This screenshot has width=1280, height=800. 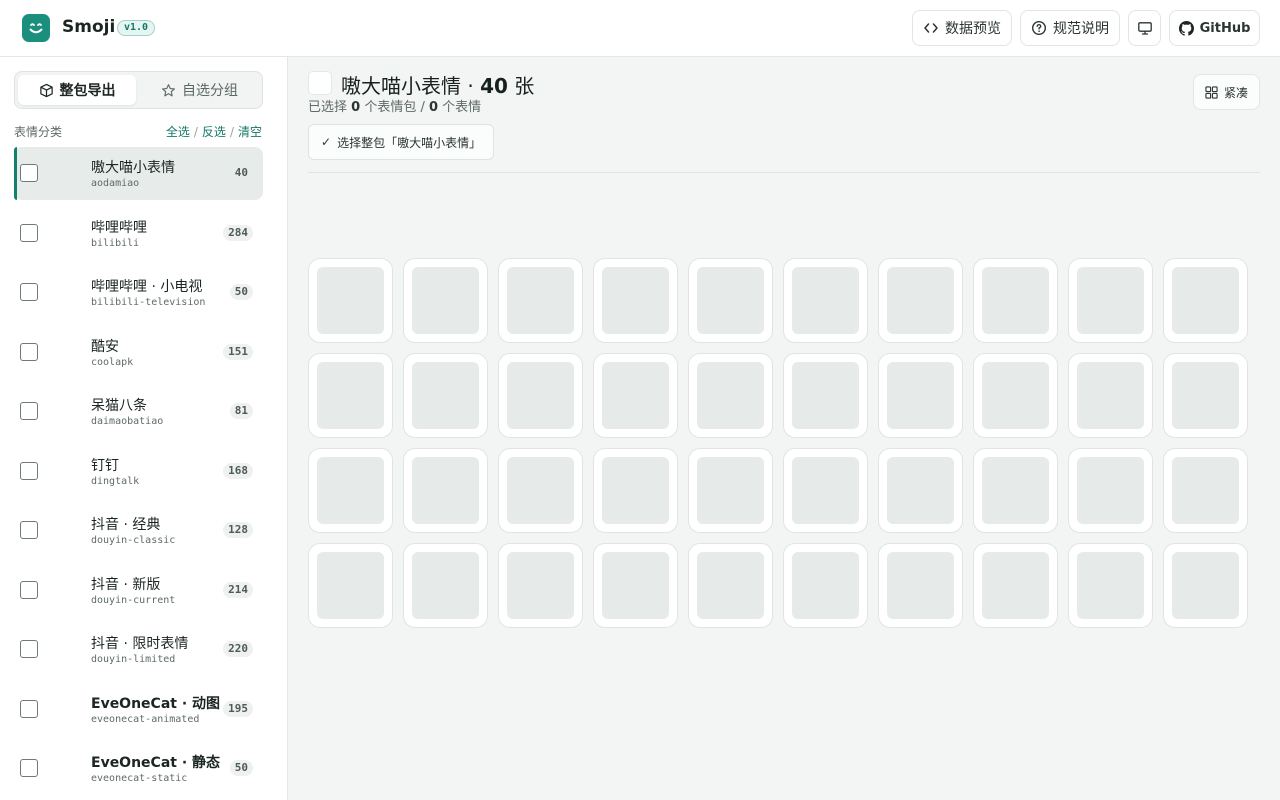 What do you see at coordinates (119, 406) in the screenshot?
I see `category-name: 呆猫八条` at bounding box center [119, 406].